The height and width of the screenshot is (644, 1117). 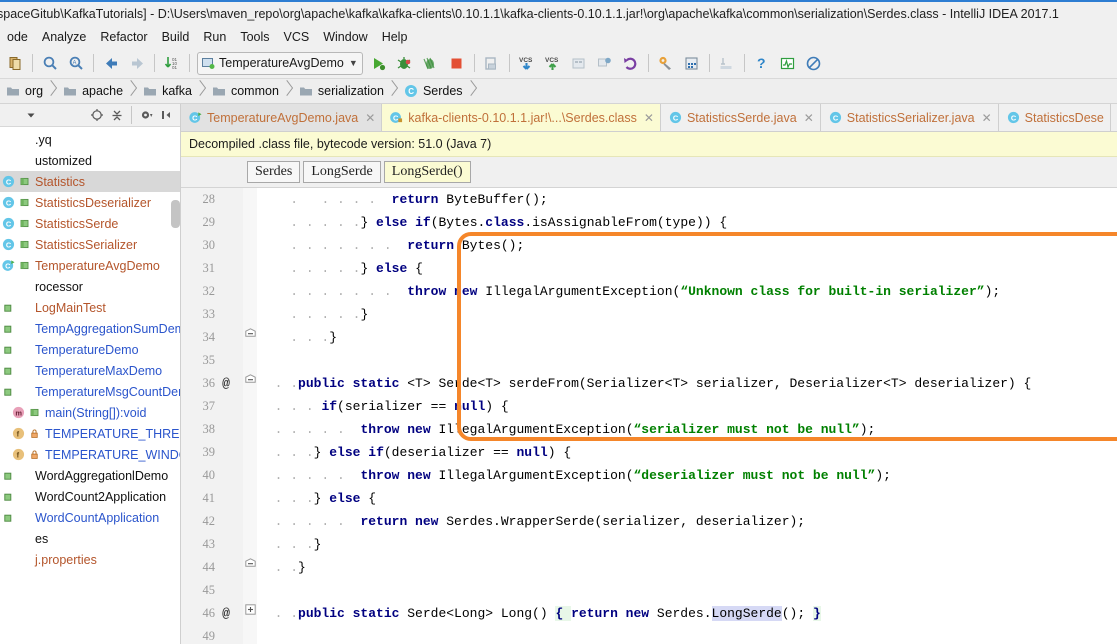 I want to click on structure-crumb-LongSerde: LongSerde(), so click(x=427, y=172).